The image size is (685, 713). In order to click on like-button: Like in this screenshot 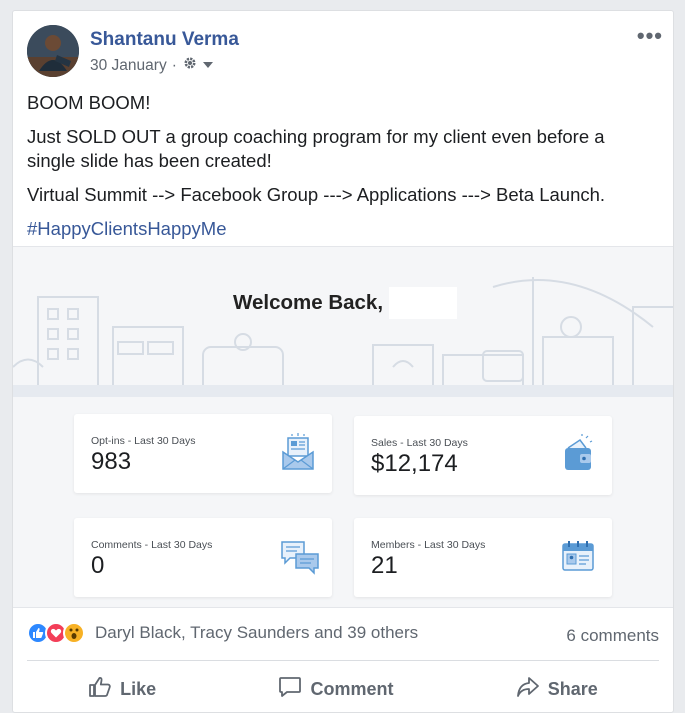, I will do `click(122, 689)`.